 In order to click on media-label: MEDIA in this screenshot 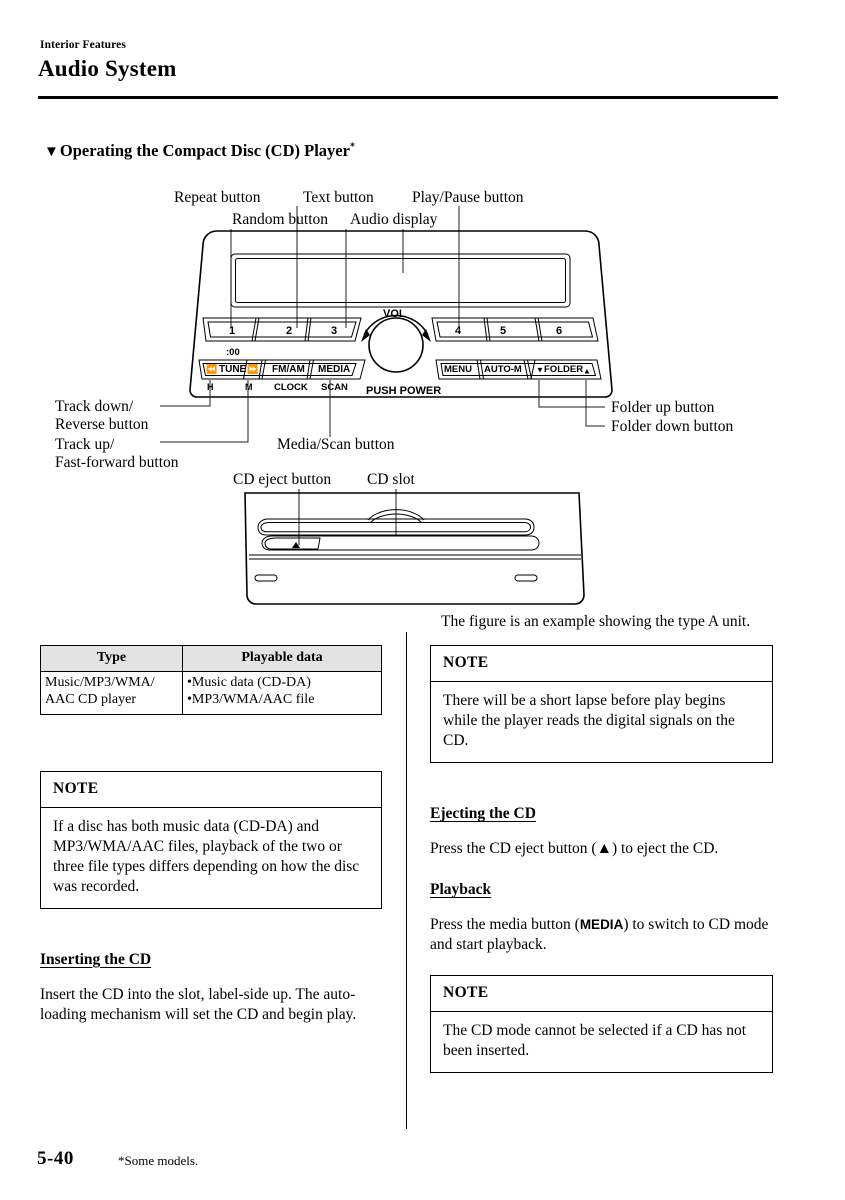, I will do `click(334, 369)`.